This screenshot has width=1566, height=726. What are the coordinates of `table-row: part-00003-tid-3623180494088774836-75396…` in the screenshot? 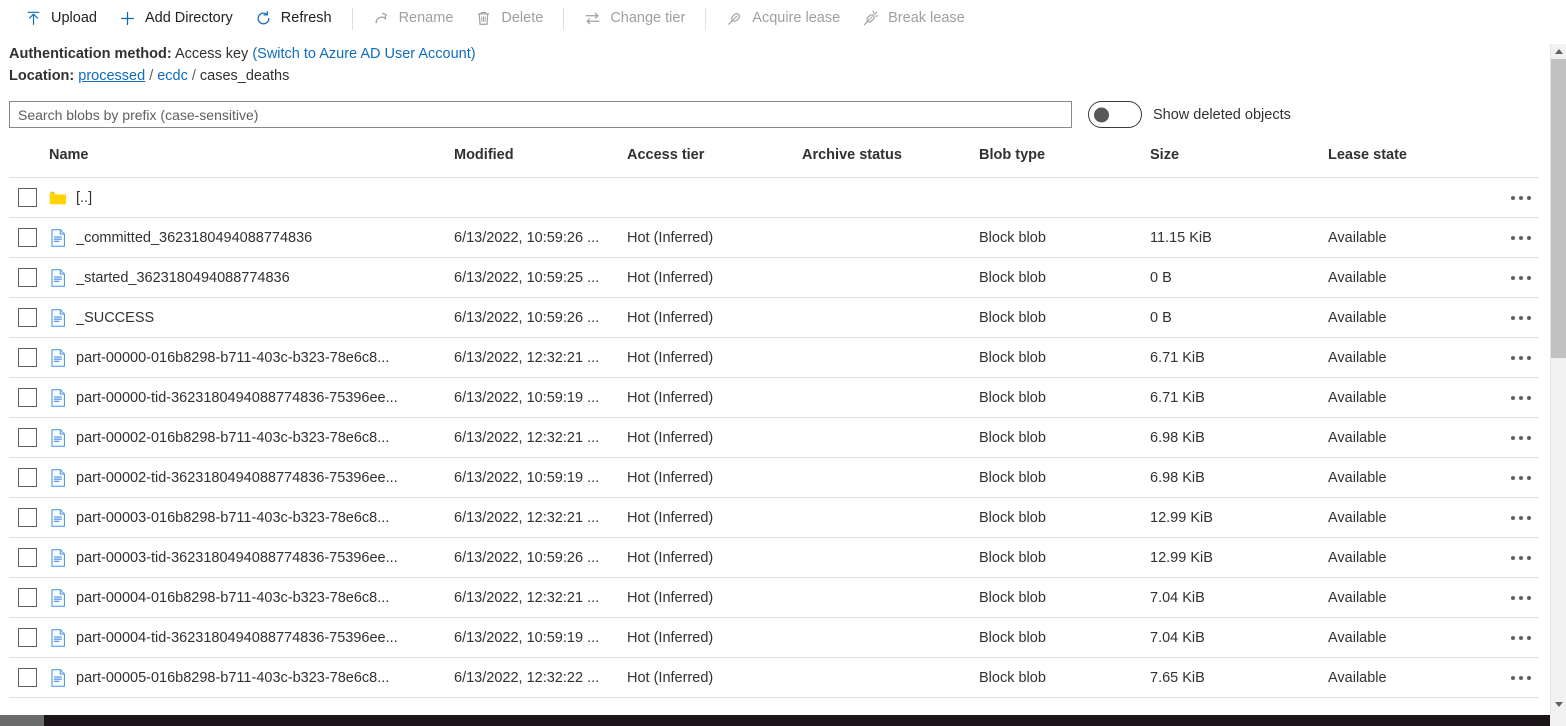 It's located at (774, 557).